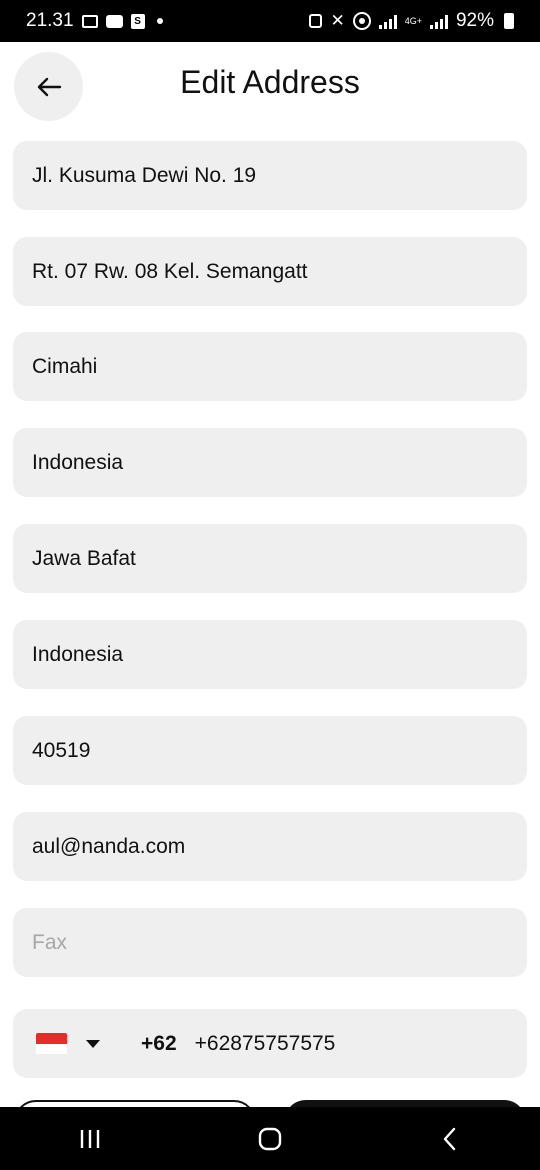  Describe the element at coordinates (438, 21) in the screenshot. I see `signal-2-icon` at that location.